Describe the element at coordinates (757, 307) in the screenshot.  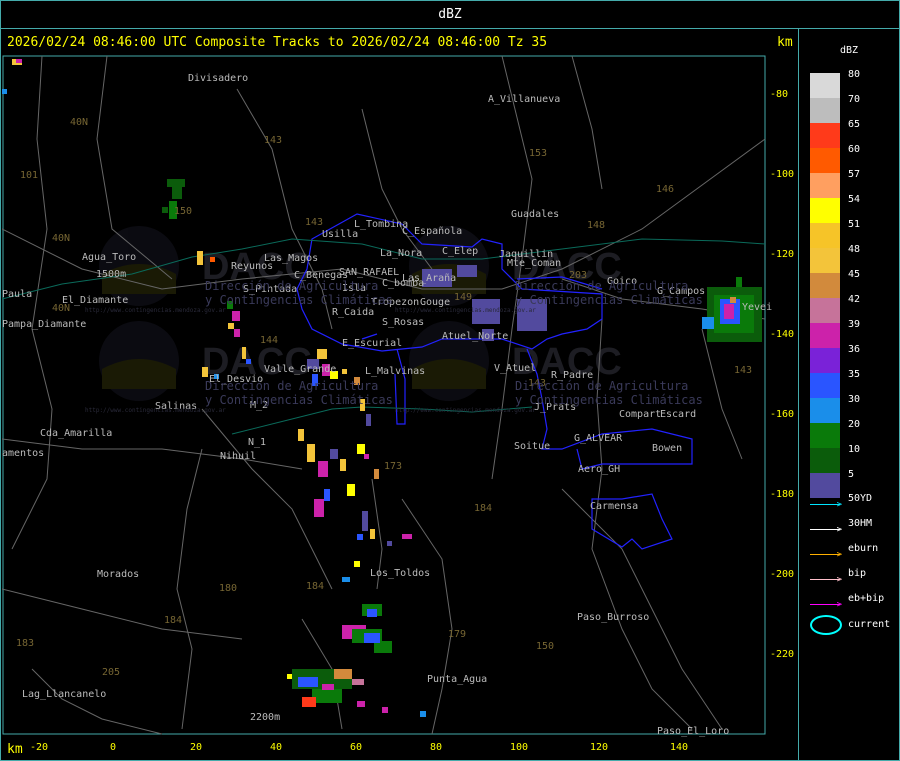
I see `place-label-yevei: Yevei` at that location.